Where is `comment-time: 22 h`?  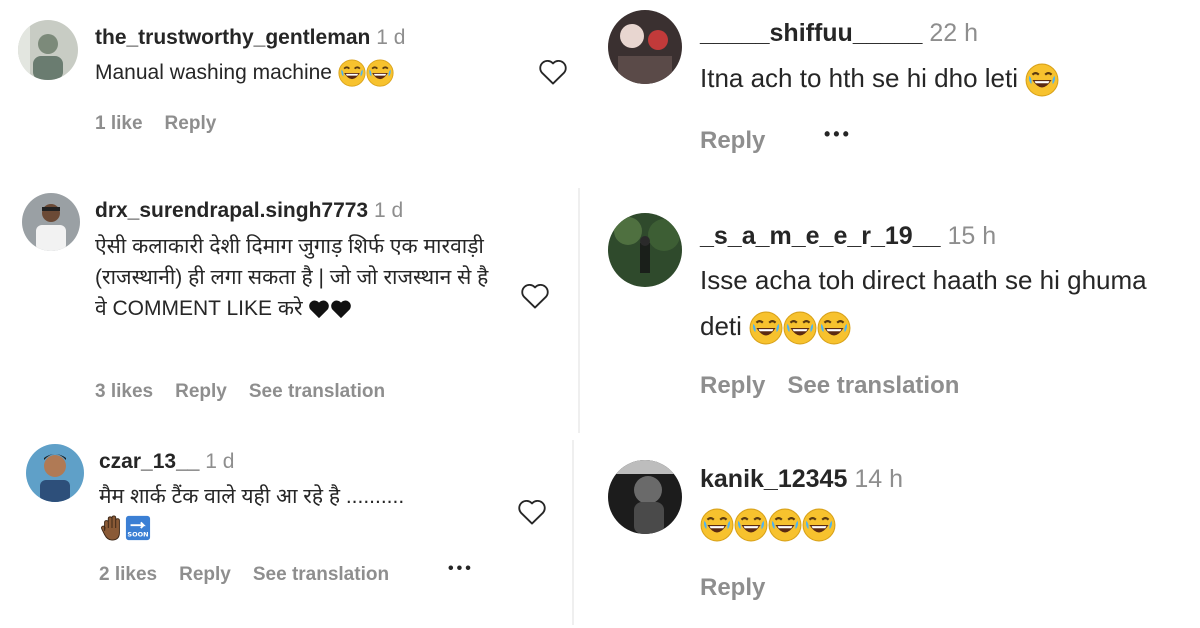 comment-time: 22 h is located at coordinates (953, 33).